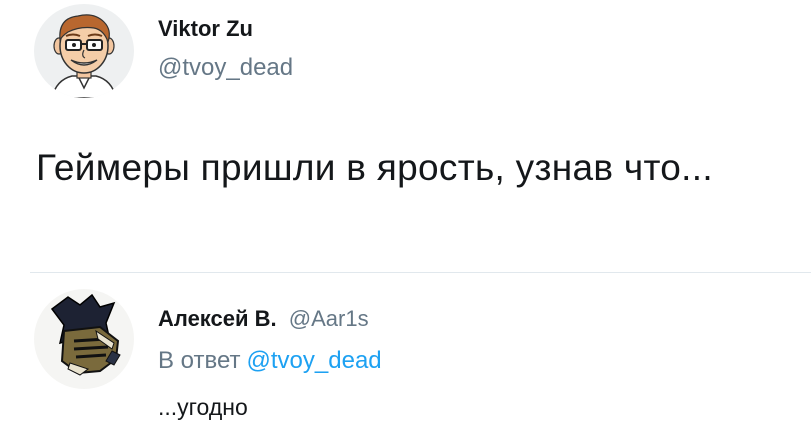  What do you see at coordinates (217, 318) in the screenshot?
I see `reply-author-name: Алексей В.` at bounding box center [217, 318].